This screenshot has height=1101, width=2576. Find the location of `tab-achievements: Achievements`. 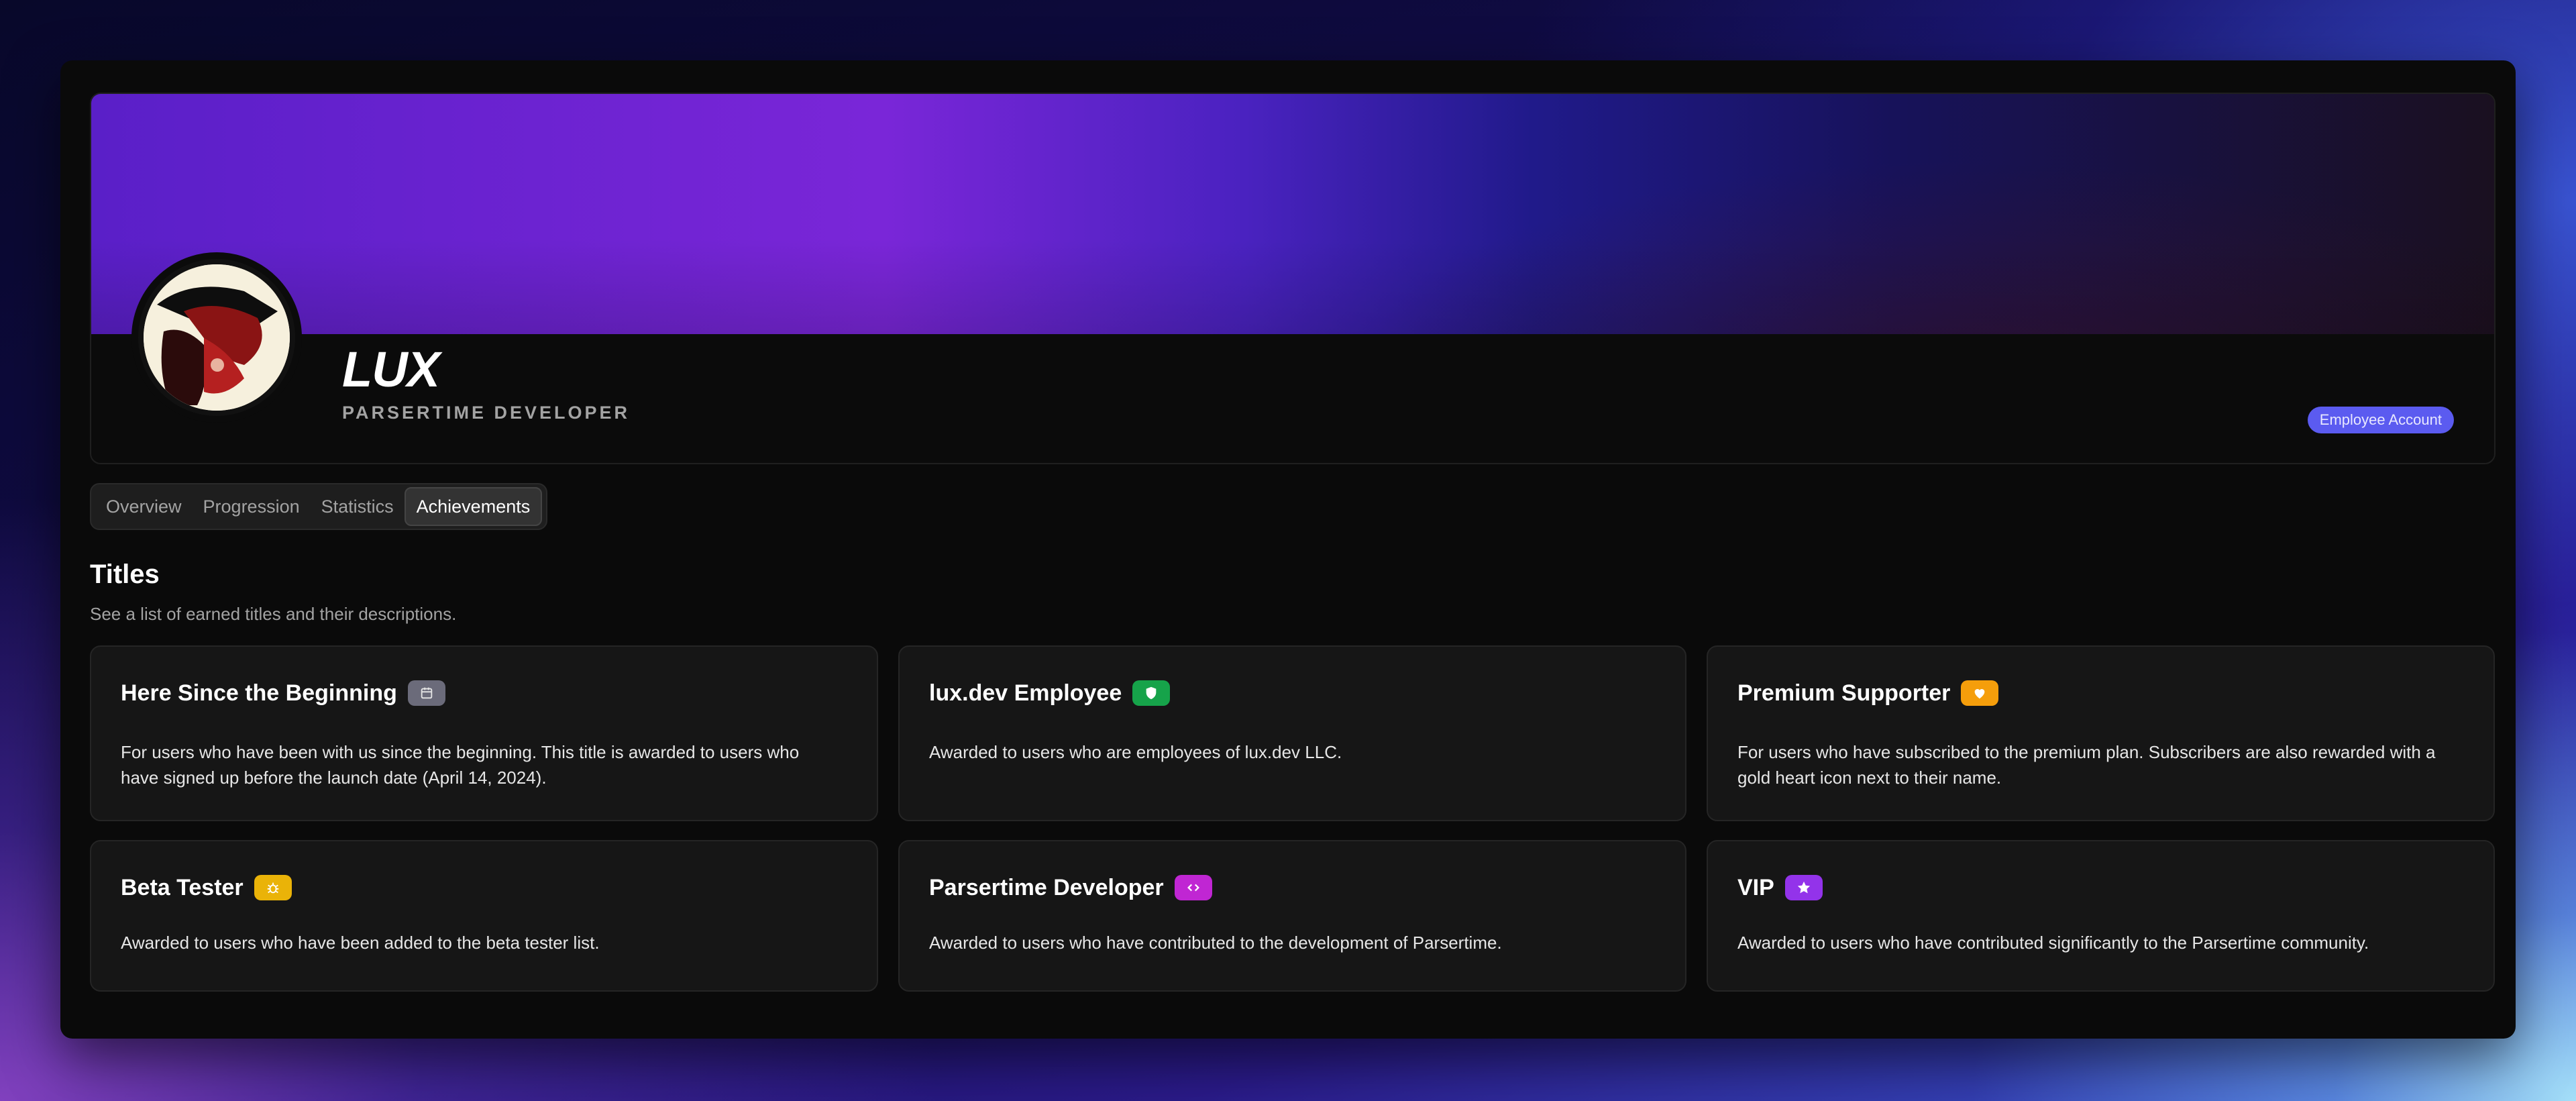

tab-achievements: Achievements is located at coordinates (473, 506).